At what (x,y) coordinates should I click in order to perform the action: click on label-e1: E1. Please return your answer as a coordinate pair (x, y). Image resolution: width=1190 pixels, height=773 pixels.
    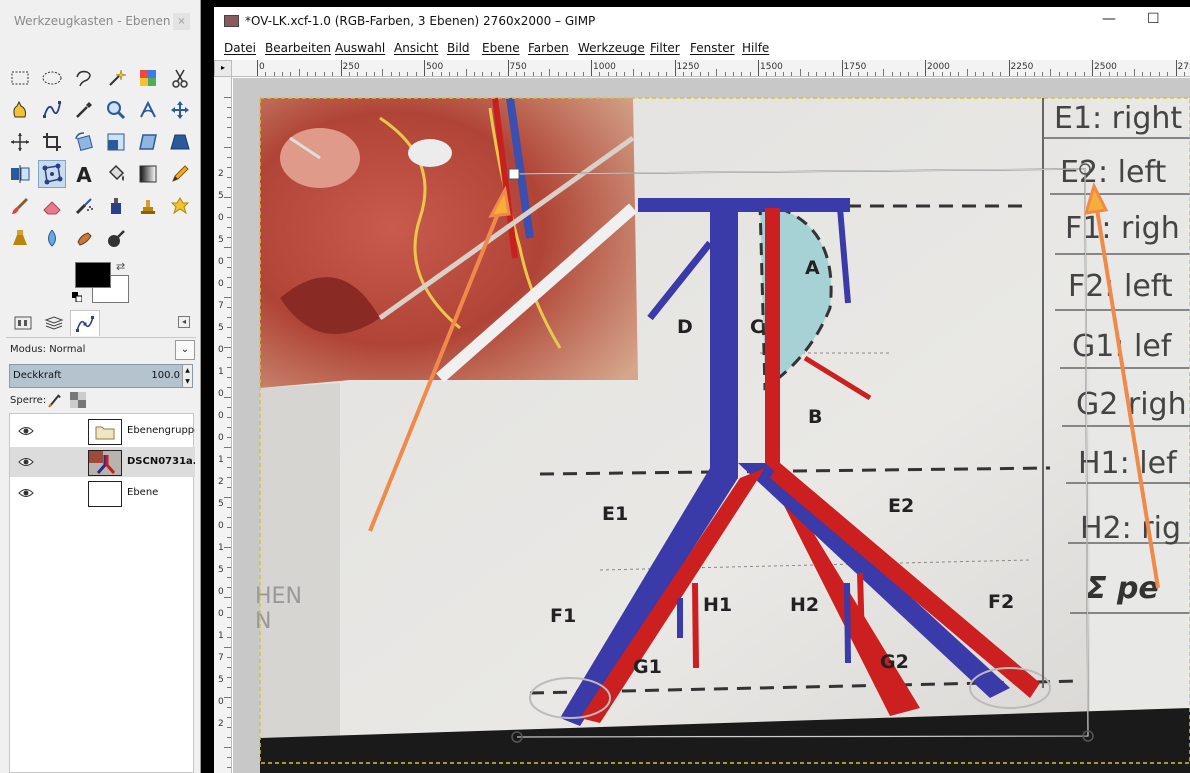
    Looking at the image, I should click on (615, 514).